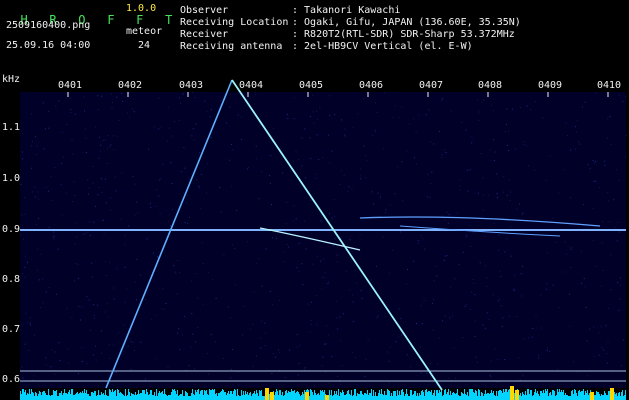 The image size is (629, 400). I want to click on signal-level-bar, so click(323, 393).